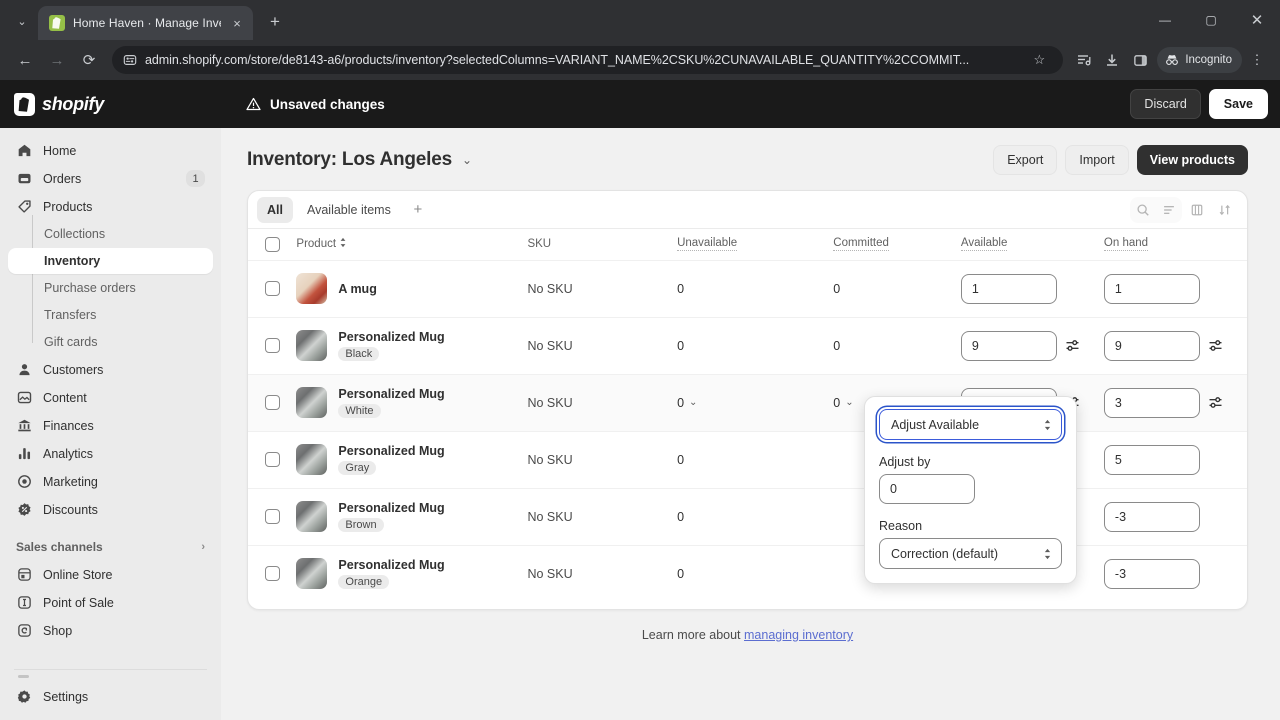 The height and width of the screenshot is (720, 1280). What do you see at coordinates (110, 574) in the screenshot?
I see `sidebar-item-online-store: Online Store` at bounding box center [110, 574].